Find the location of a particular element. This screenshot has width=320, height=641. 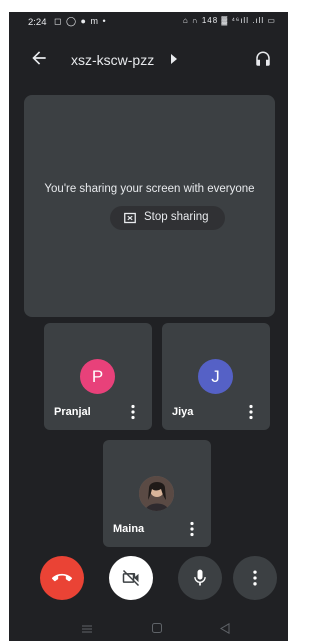

meeting-code: xsz-kscw-pzz is located at coordinates (112, 60).